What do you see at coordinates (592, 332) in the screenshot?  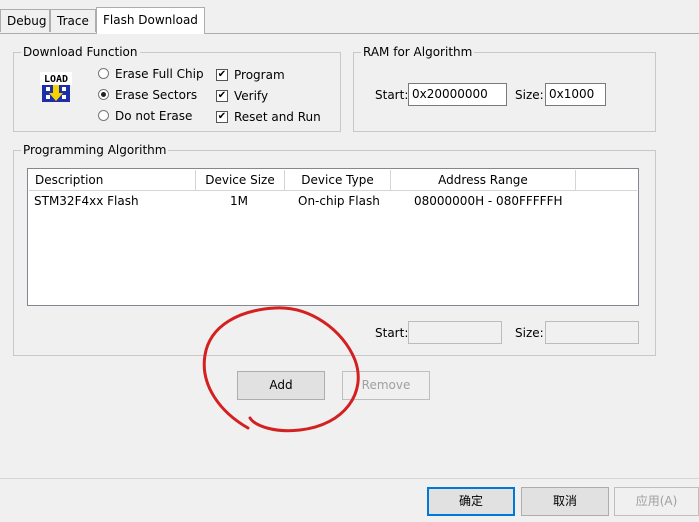 I see `algo-size-input` at bounding box center [592, 332].